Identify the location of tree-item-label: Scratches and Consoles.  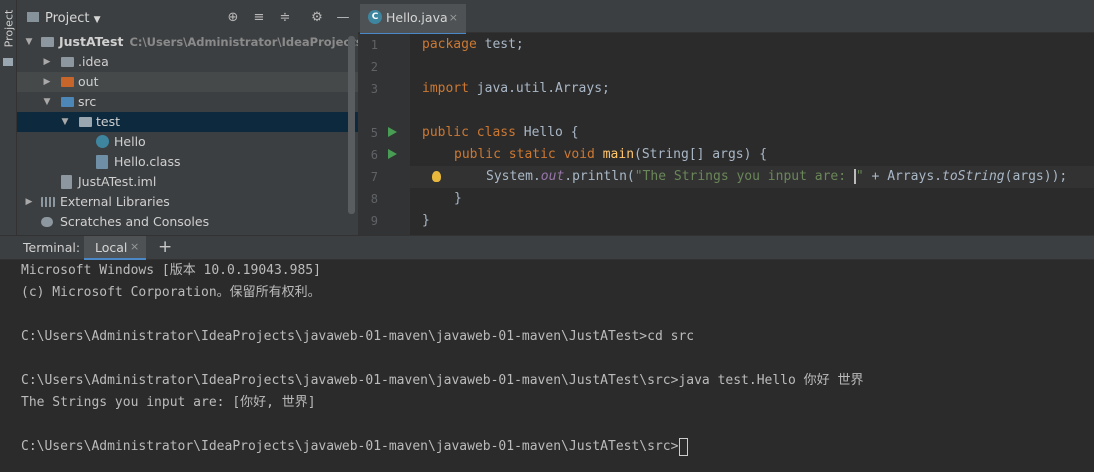
(135, 221).